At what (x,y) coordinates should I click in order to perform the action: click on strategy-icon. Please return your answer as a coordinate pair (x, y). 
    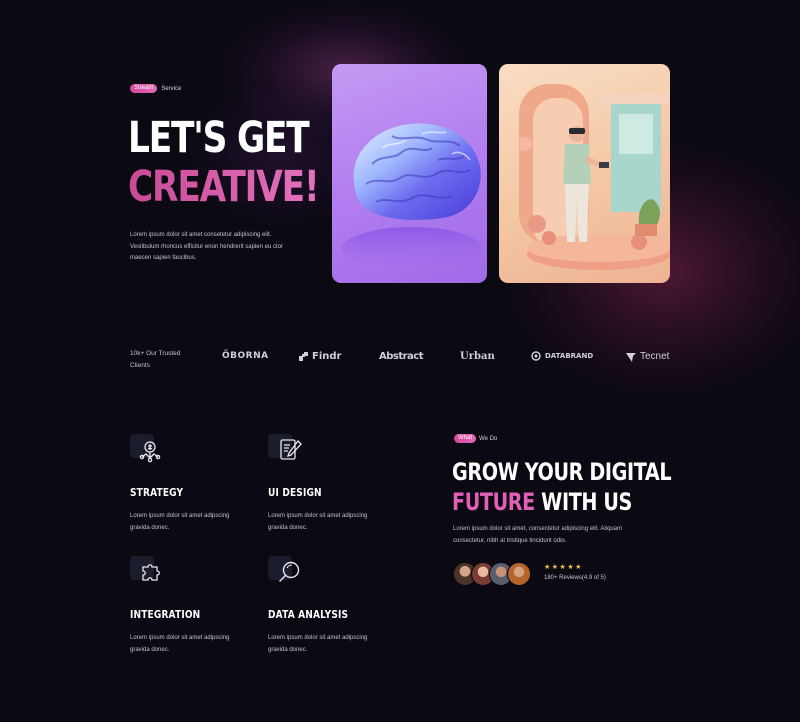
    Looking at the image, I should click on (150, 452).